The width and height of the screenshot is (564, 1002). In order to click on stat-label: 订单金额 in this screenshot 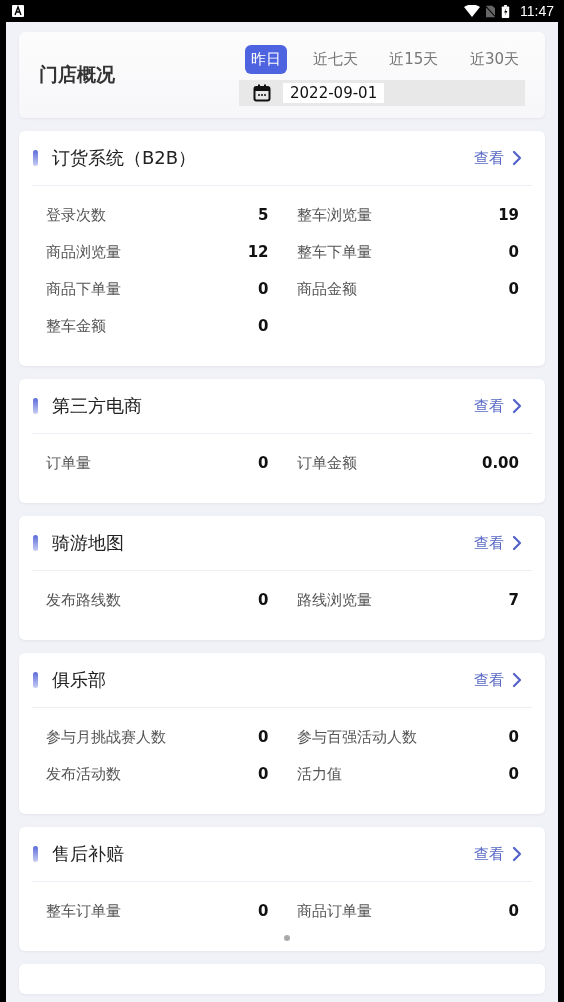, I will do `click(326, 463)`.